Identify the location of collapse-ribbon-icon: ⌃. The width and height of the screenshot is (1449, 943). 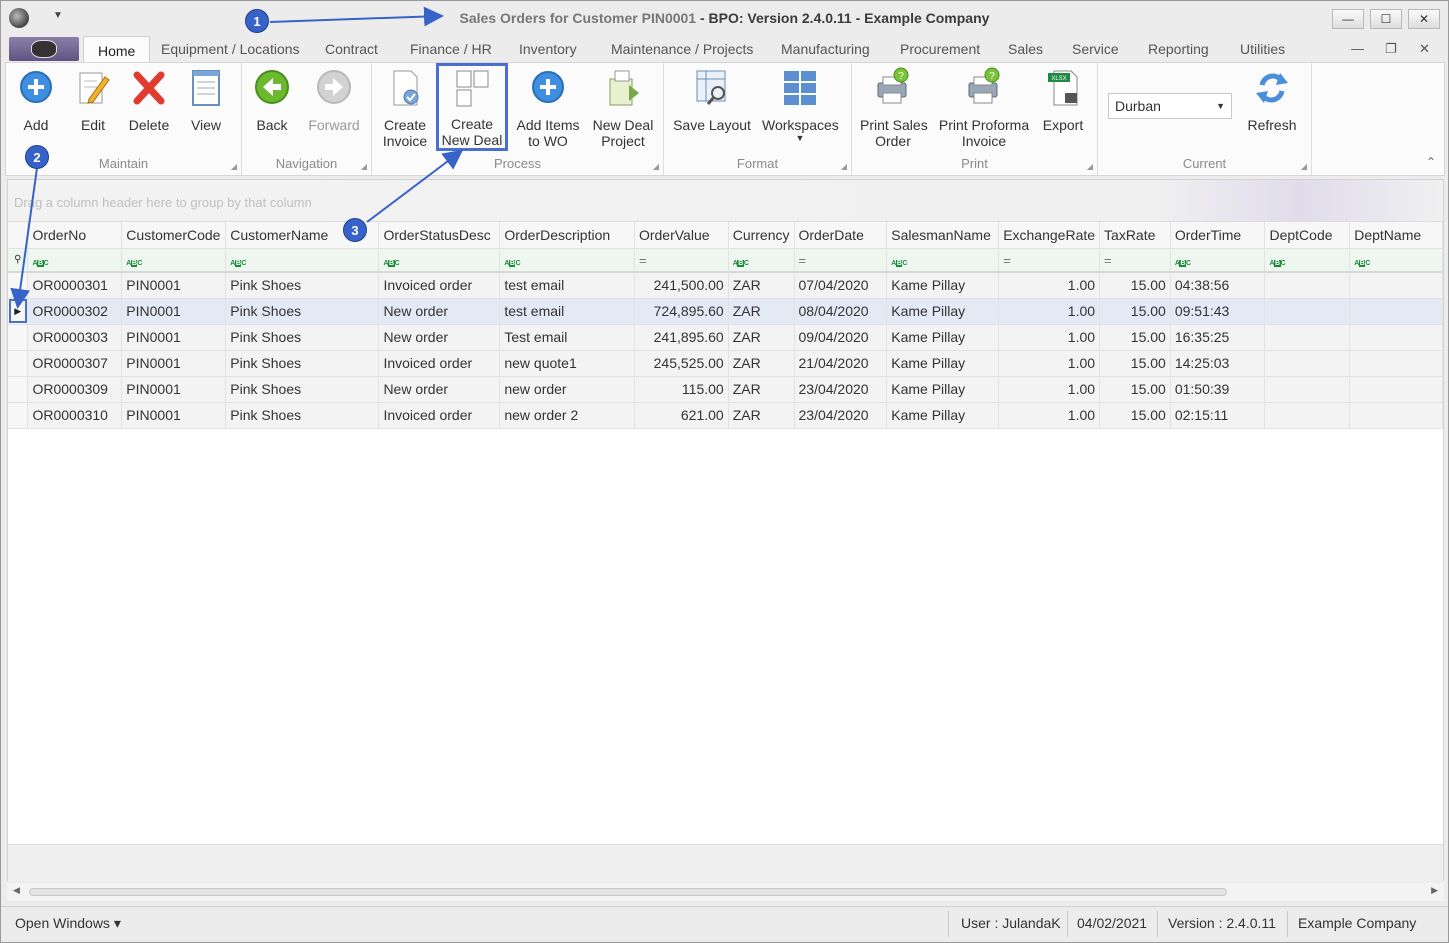
(1431, 162).